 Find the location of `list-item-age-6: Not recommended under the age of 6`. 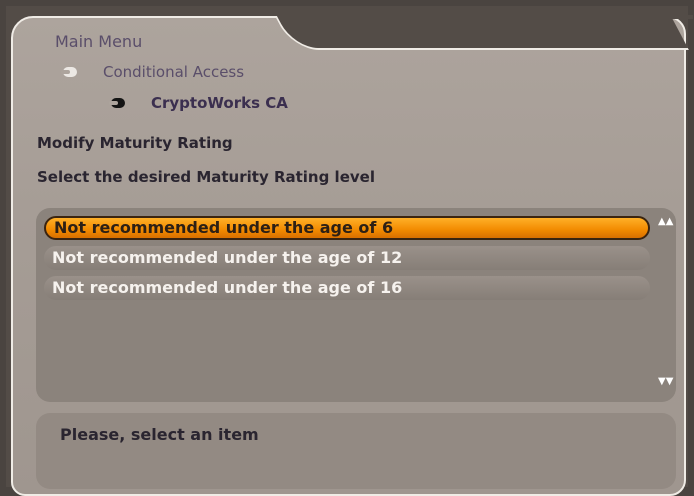

list-item-age-6: Not recommended under the age of 6 is located at coordinates (347, 228).